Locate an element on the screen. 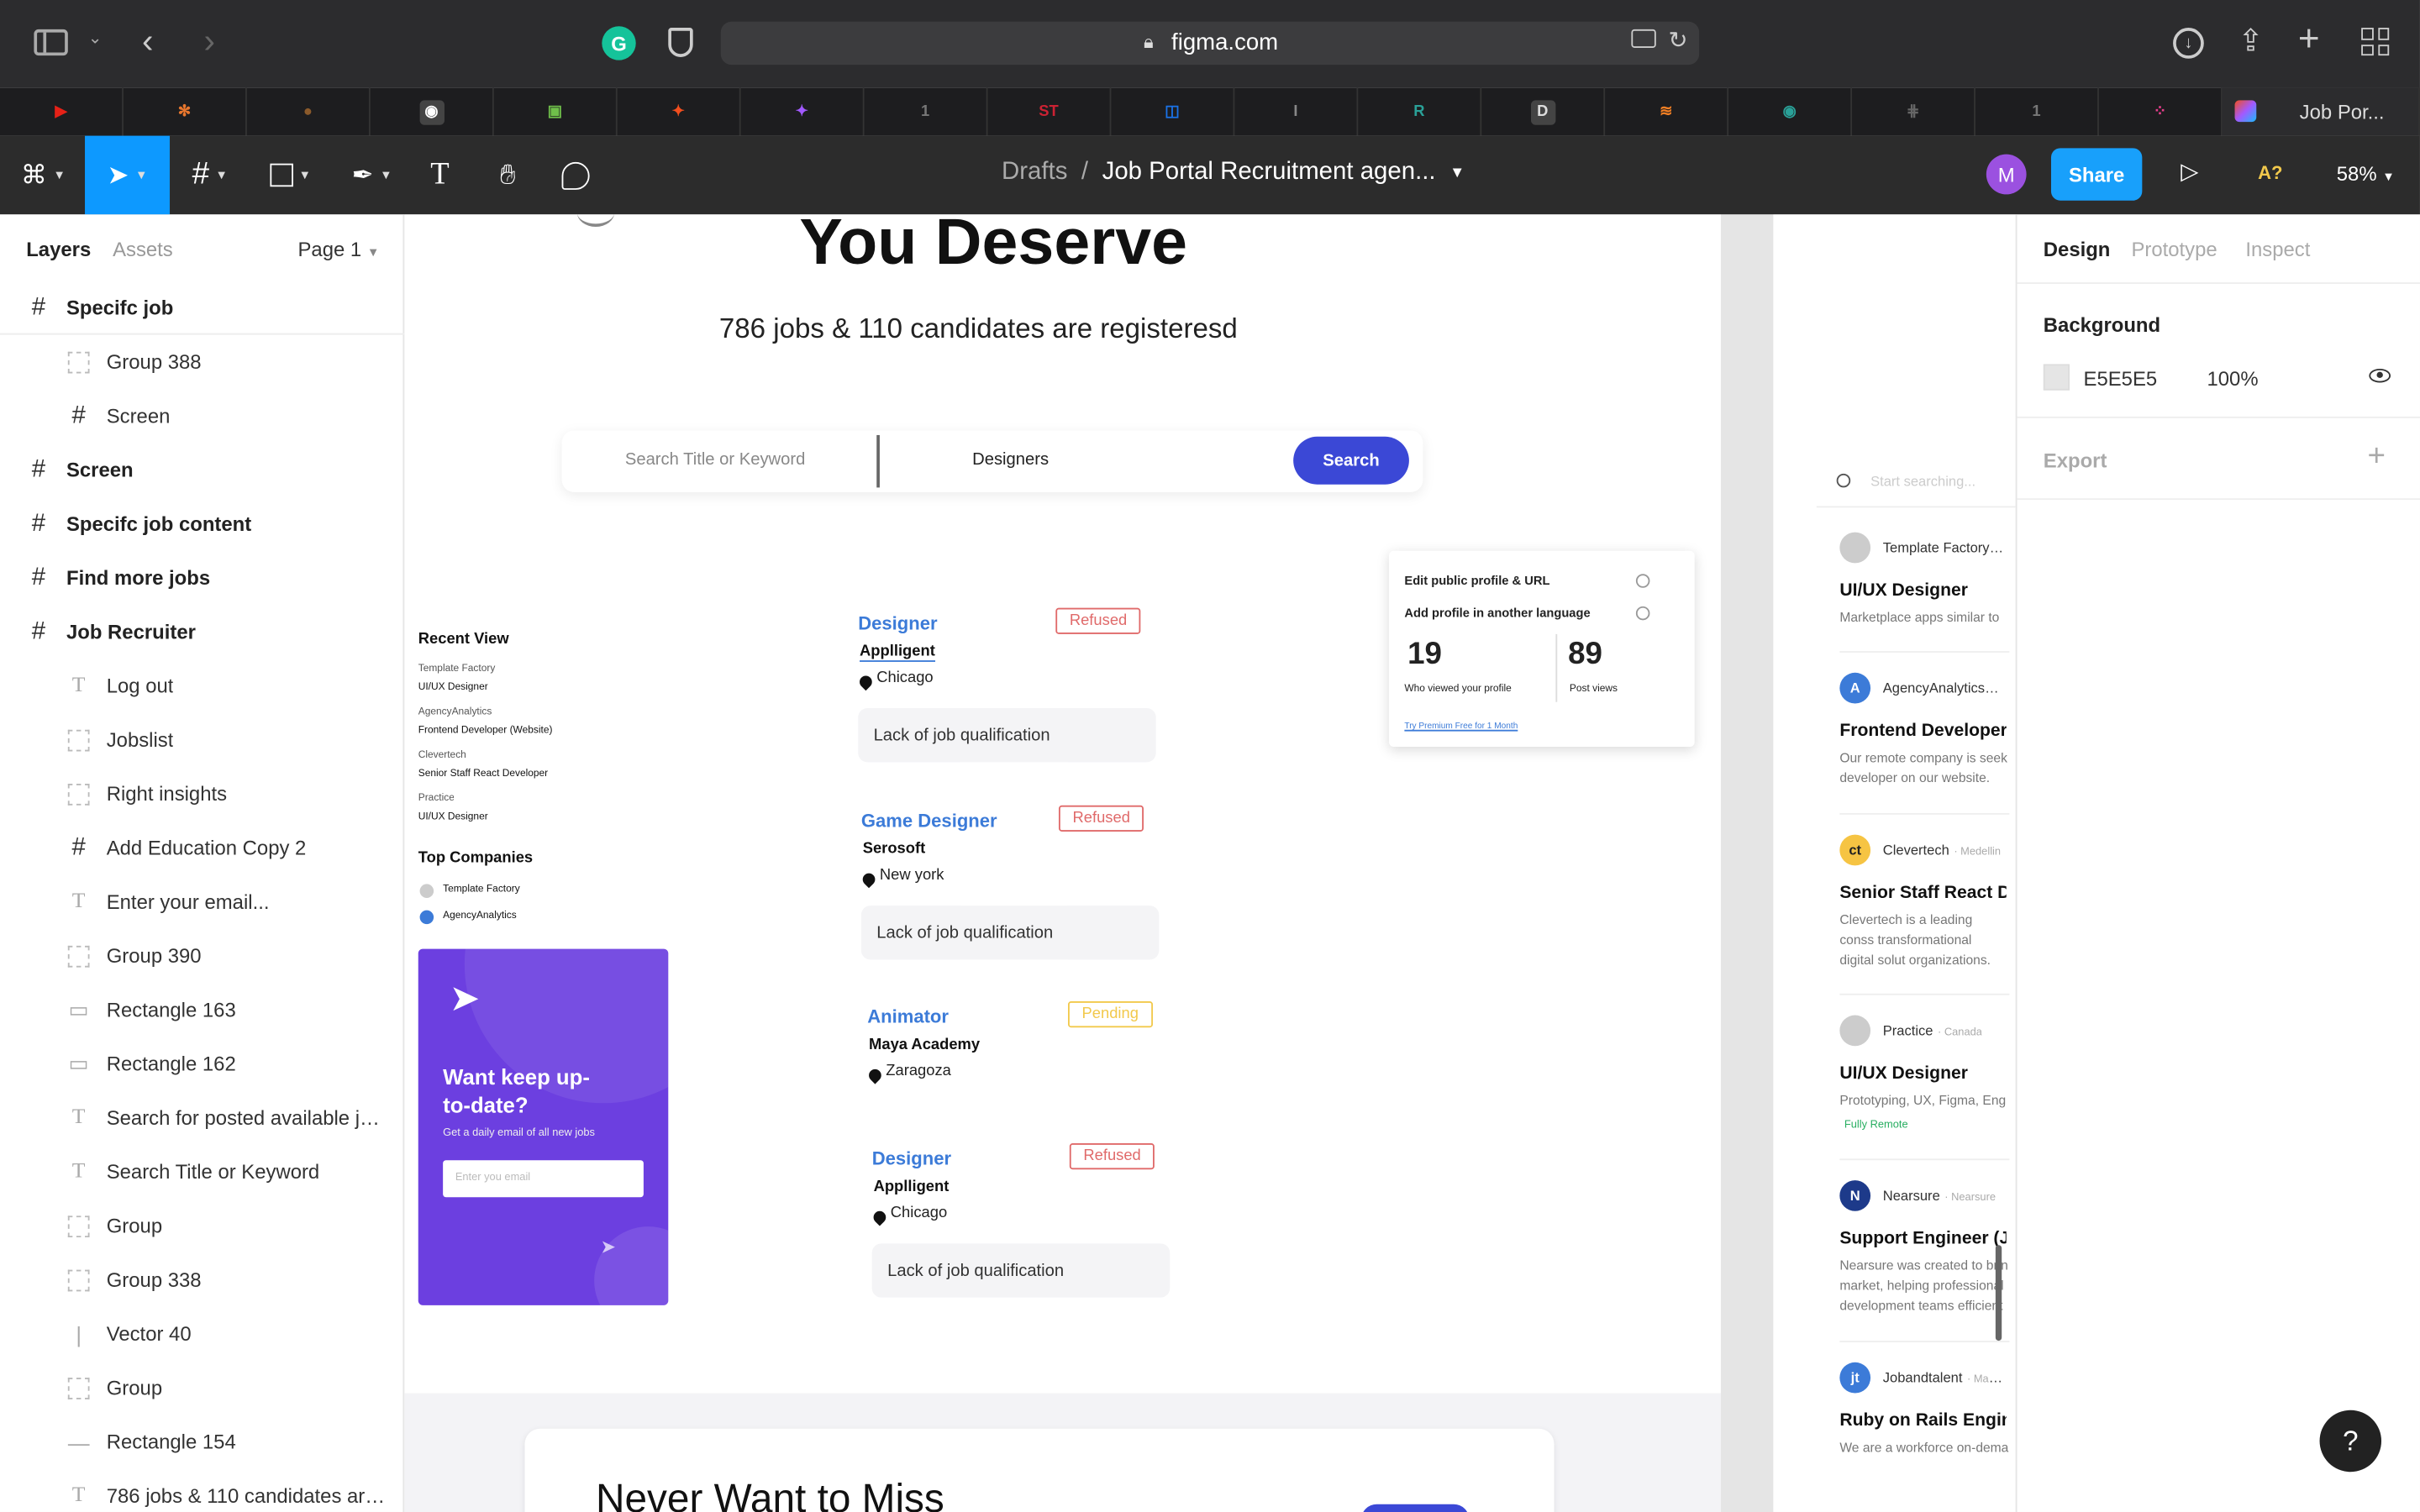 This screenshot has width=2420, height=1512. recent-role: Senior Staff React Developer is located at coordinates (483, 774).